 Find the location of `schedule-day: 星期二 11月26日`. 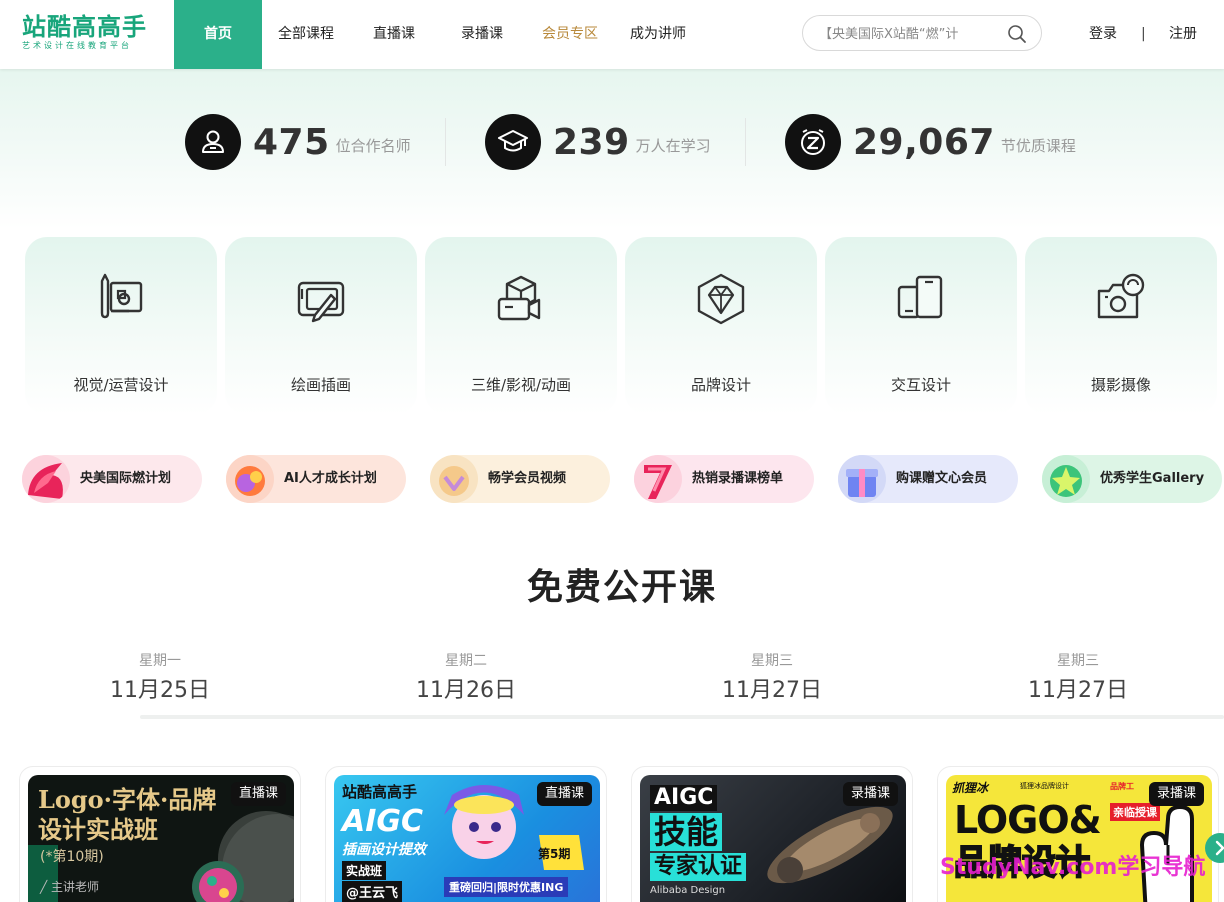

schedule-day: 星期二 11月26日 is located at coordinates (466, 679).